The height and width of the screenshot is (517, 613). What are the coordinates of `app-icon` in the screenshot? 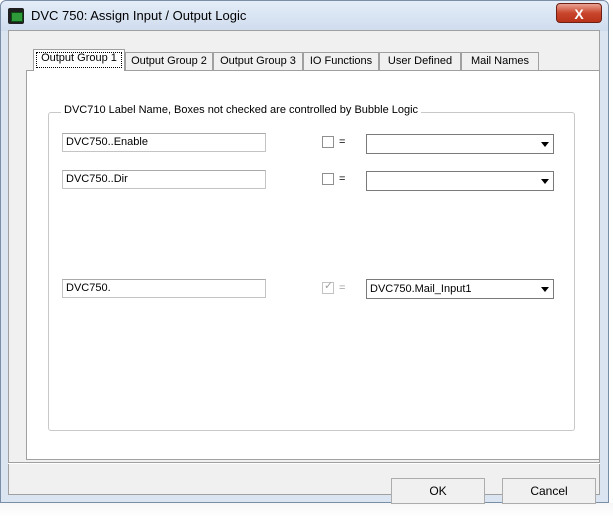 It's located at (16, 16).